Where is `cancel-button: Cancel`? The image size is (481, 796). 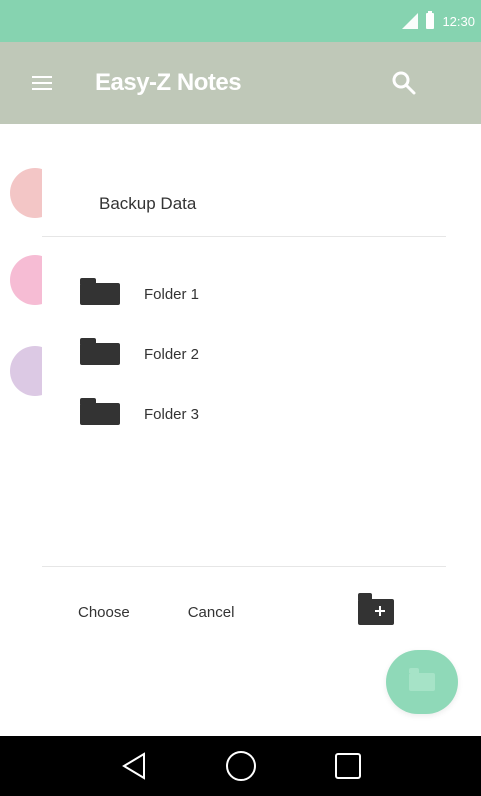 cancel-button: Cancel is located at coordinates (211, 612).